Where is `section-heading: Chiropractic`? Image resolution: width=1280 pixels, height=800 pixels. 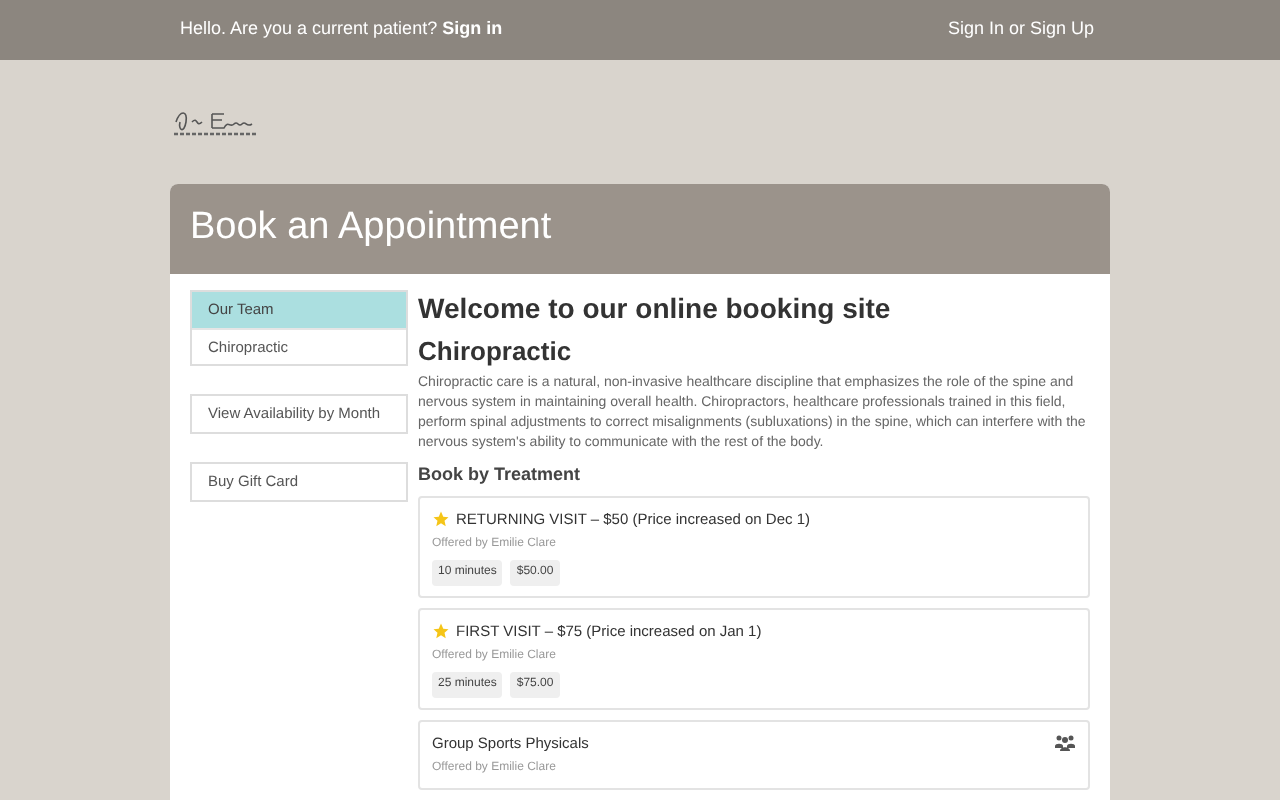
section-heading: Chiropractic is located at coordinates (496, 352).